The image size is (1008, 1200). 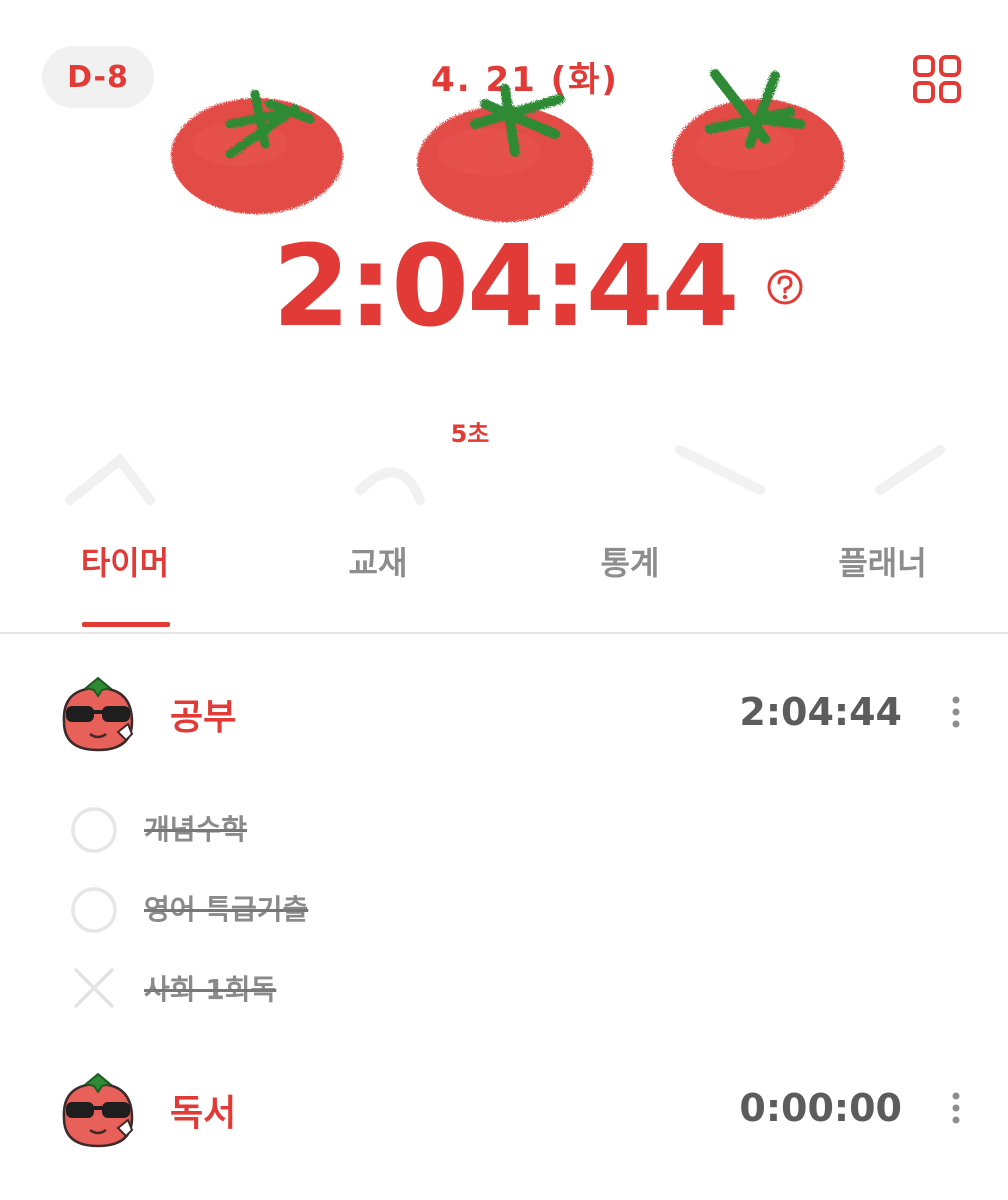 I want to click on grid-icon, so click(x=937, y=79).